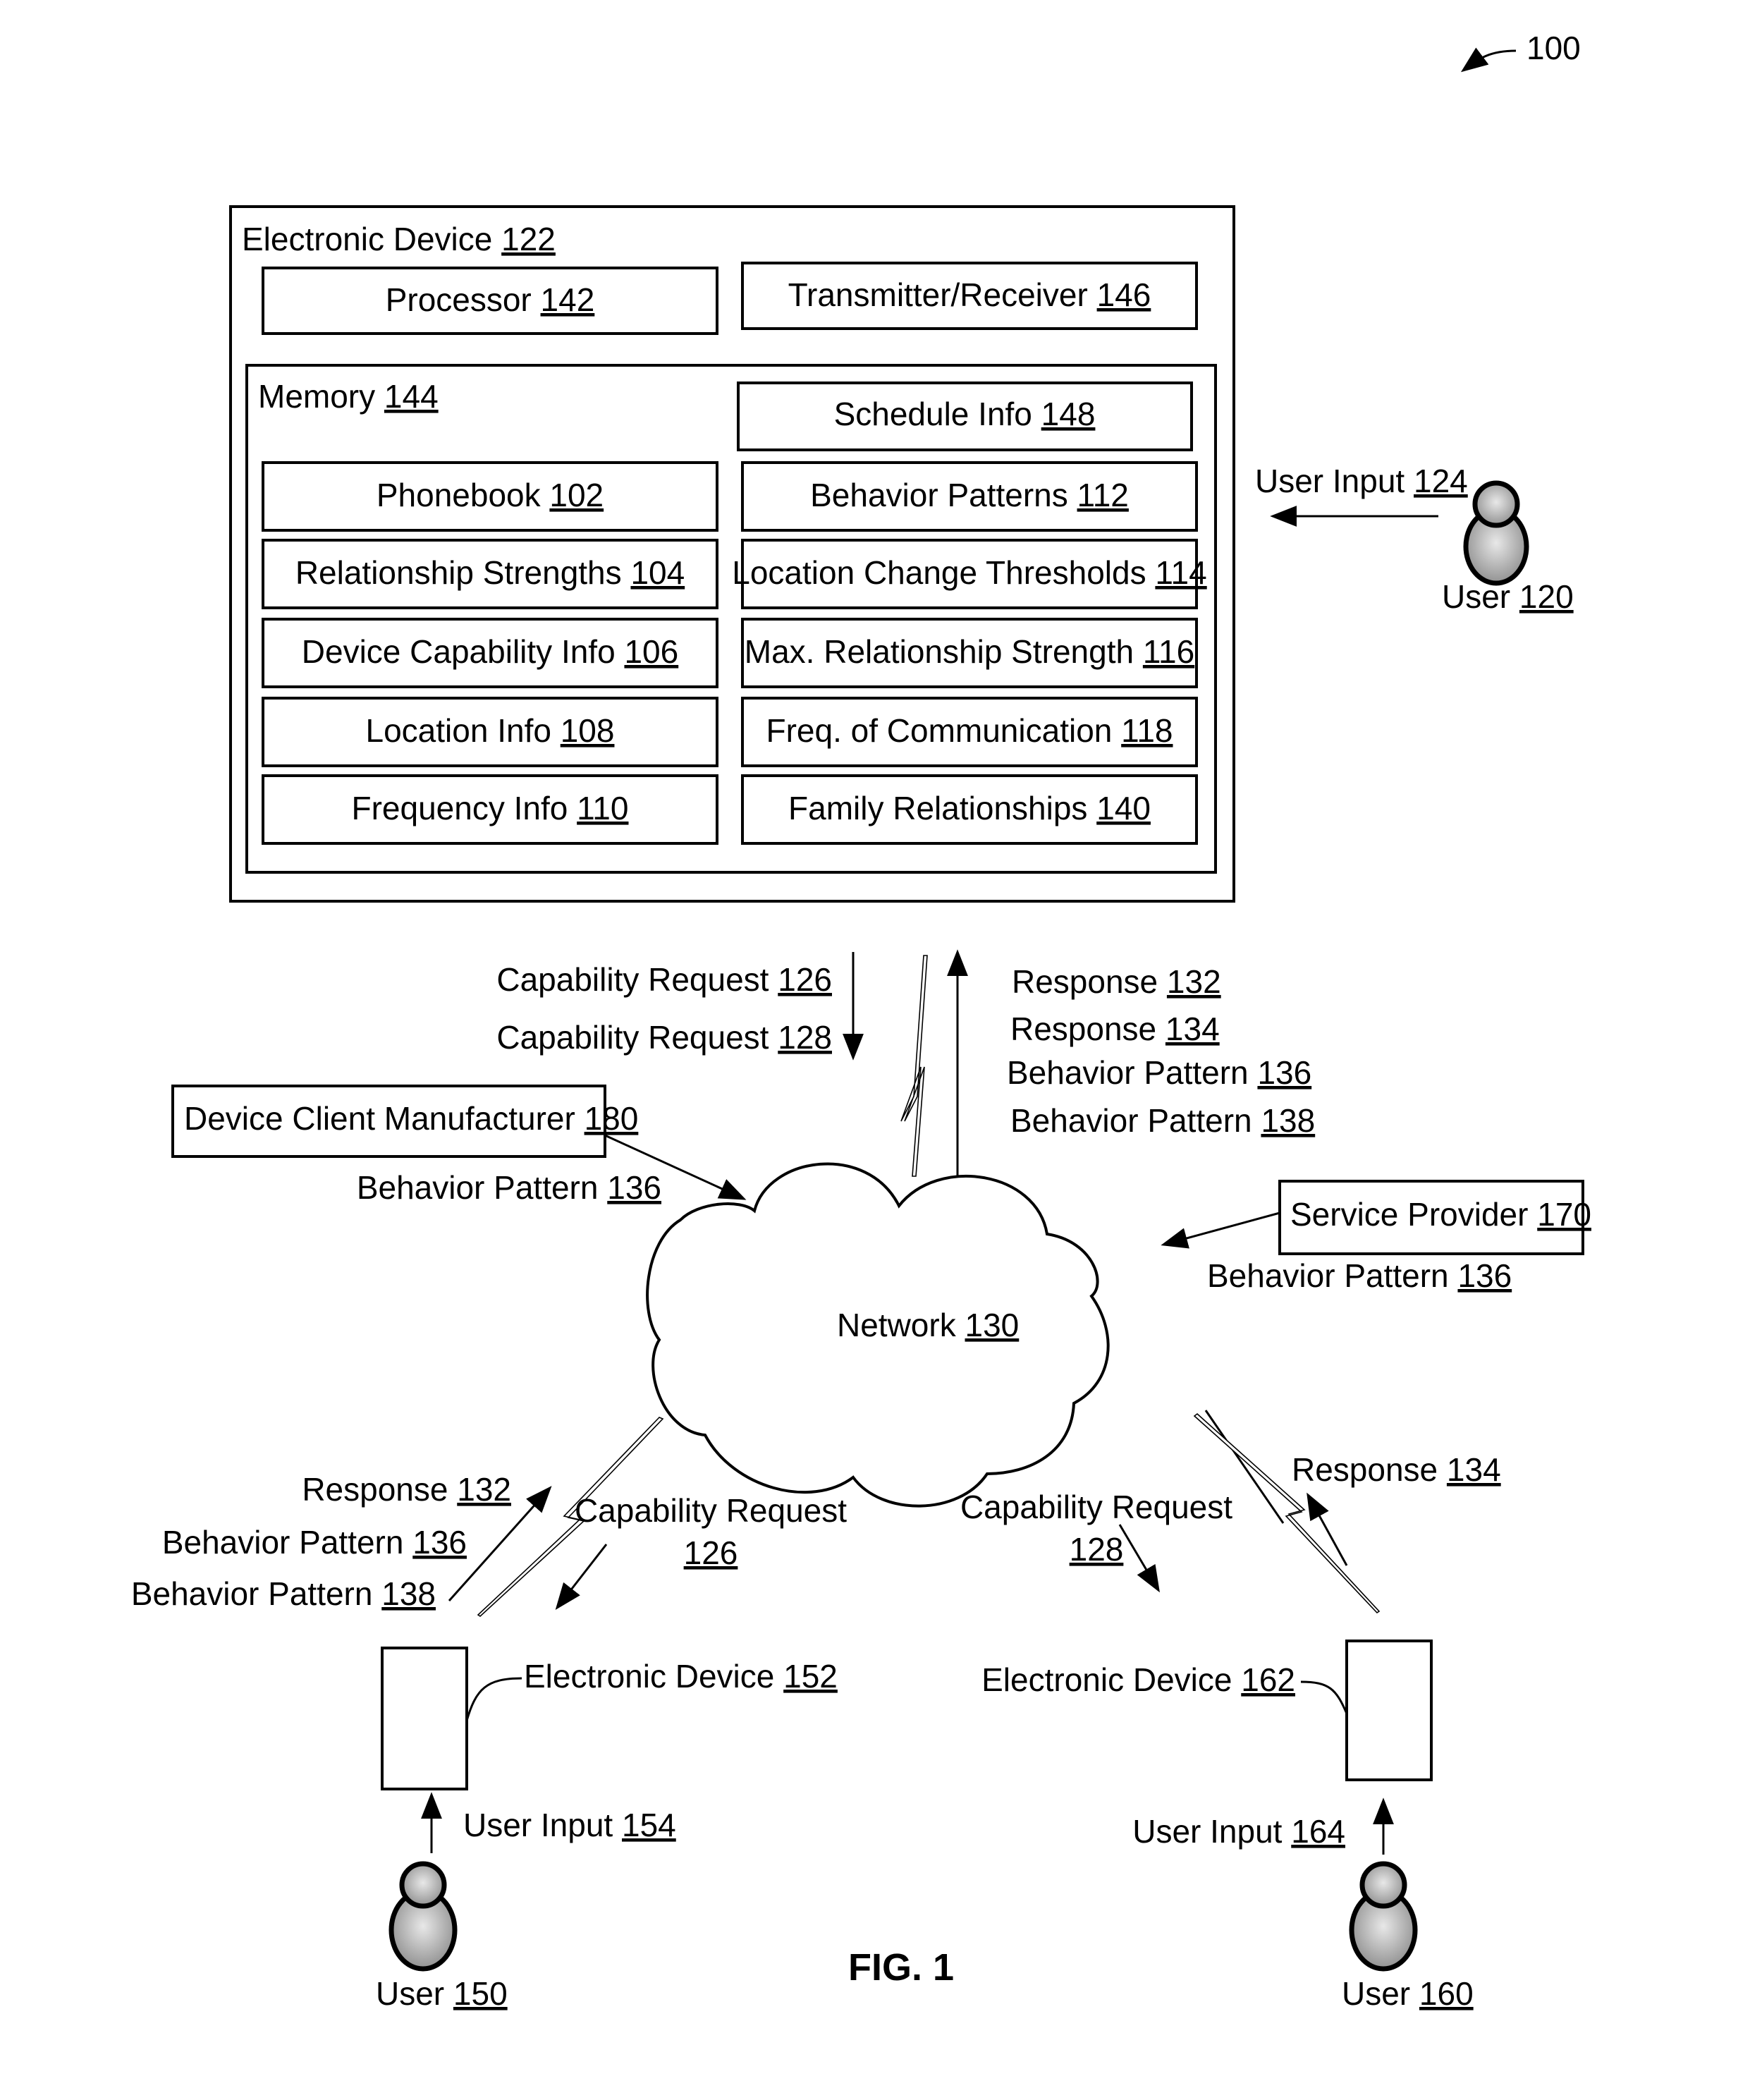 This screenshot has height=2100, width=1750. Describe the element at coordinates (491, 495) in the screenshot. I see `memory-item-label: Phonebook 102` at that location.